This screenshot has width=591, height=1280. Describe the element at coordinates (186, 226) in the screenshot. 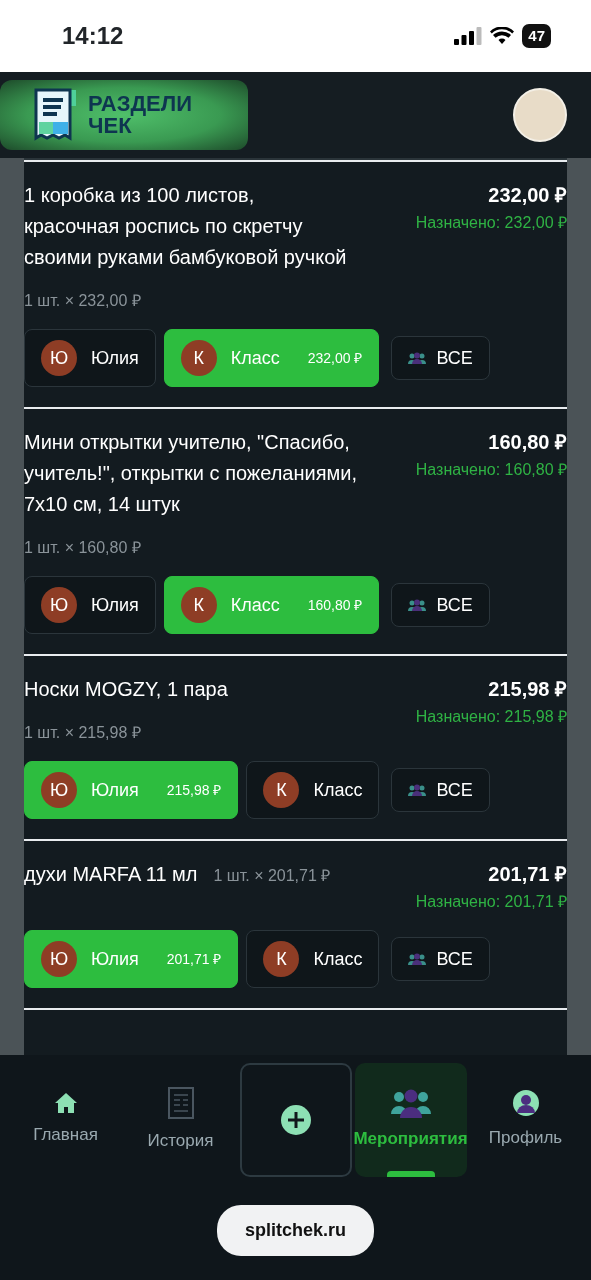

I see `item-name: 1 коробка из 100 листов, красочная роспись по скретчу своими руками бамбуковой ручкой` at that location.